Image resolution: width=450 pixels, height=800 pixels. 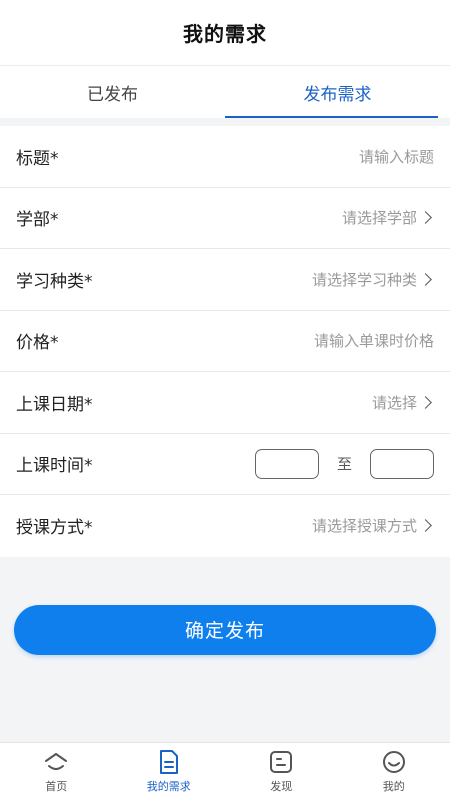 What do you see at coordinates (225, 218) in the screenshot?
I see `department-row: 学部* 请选择学部` at bounding box center [225, 218].